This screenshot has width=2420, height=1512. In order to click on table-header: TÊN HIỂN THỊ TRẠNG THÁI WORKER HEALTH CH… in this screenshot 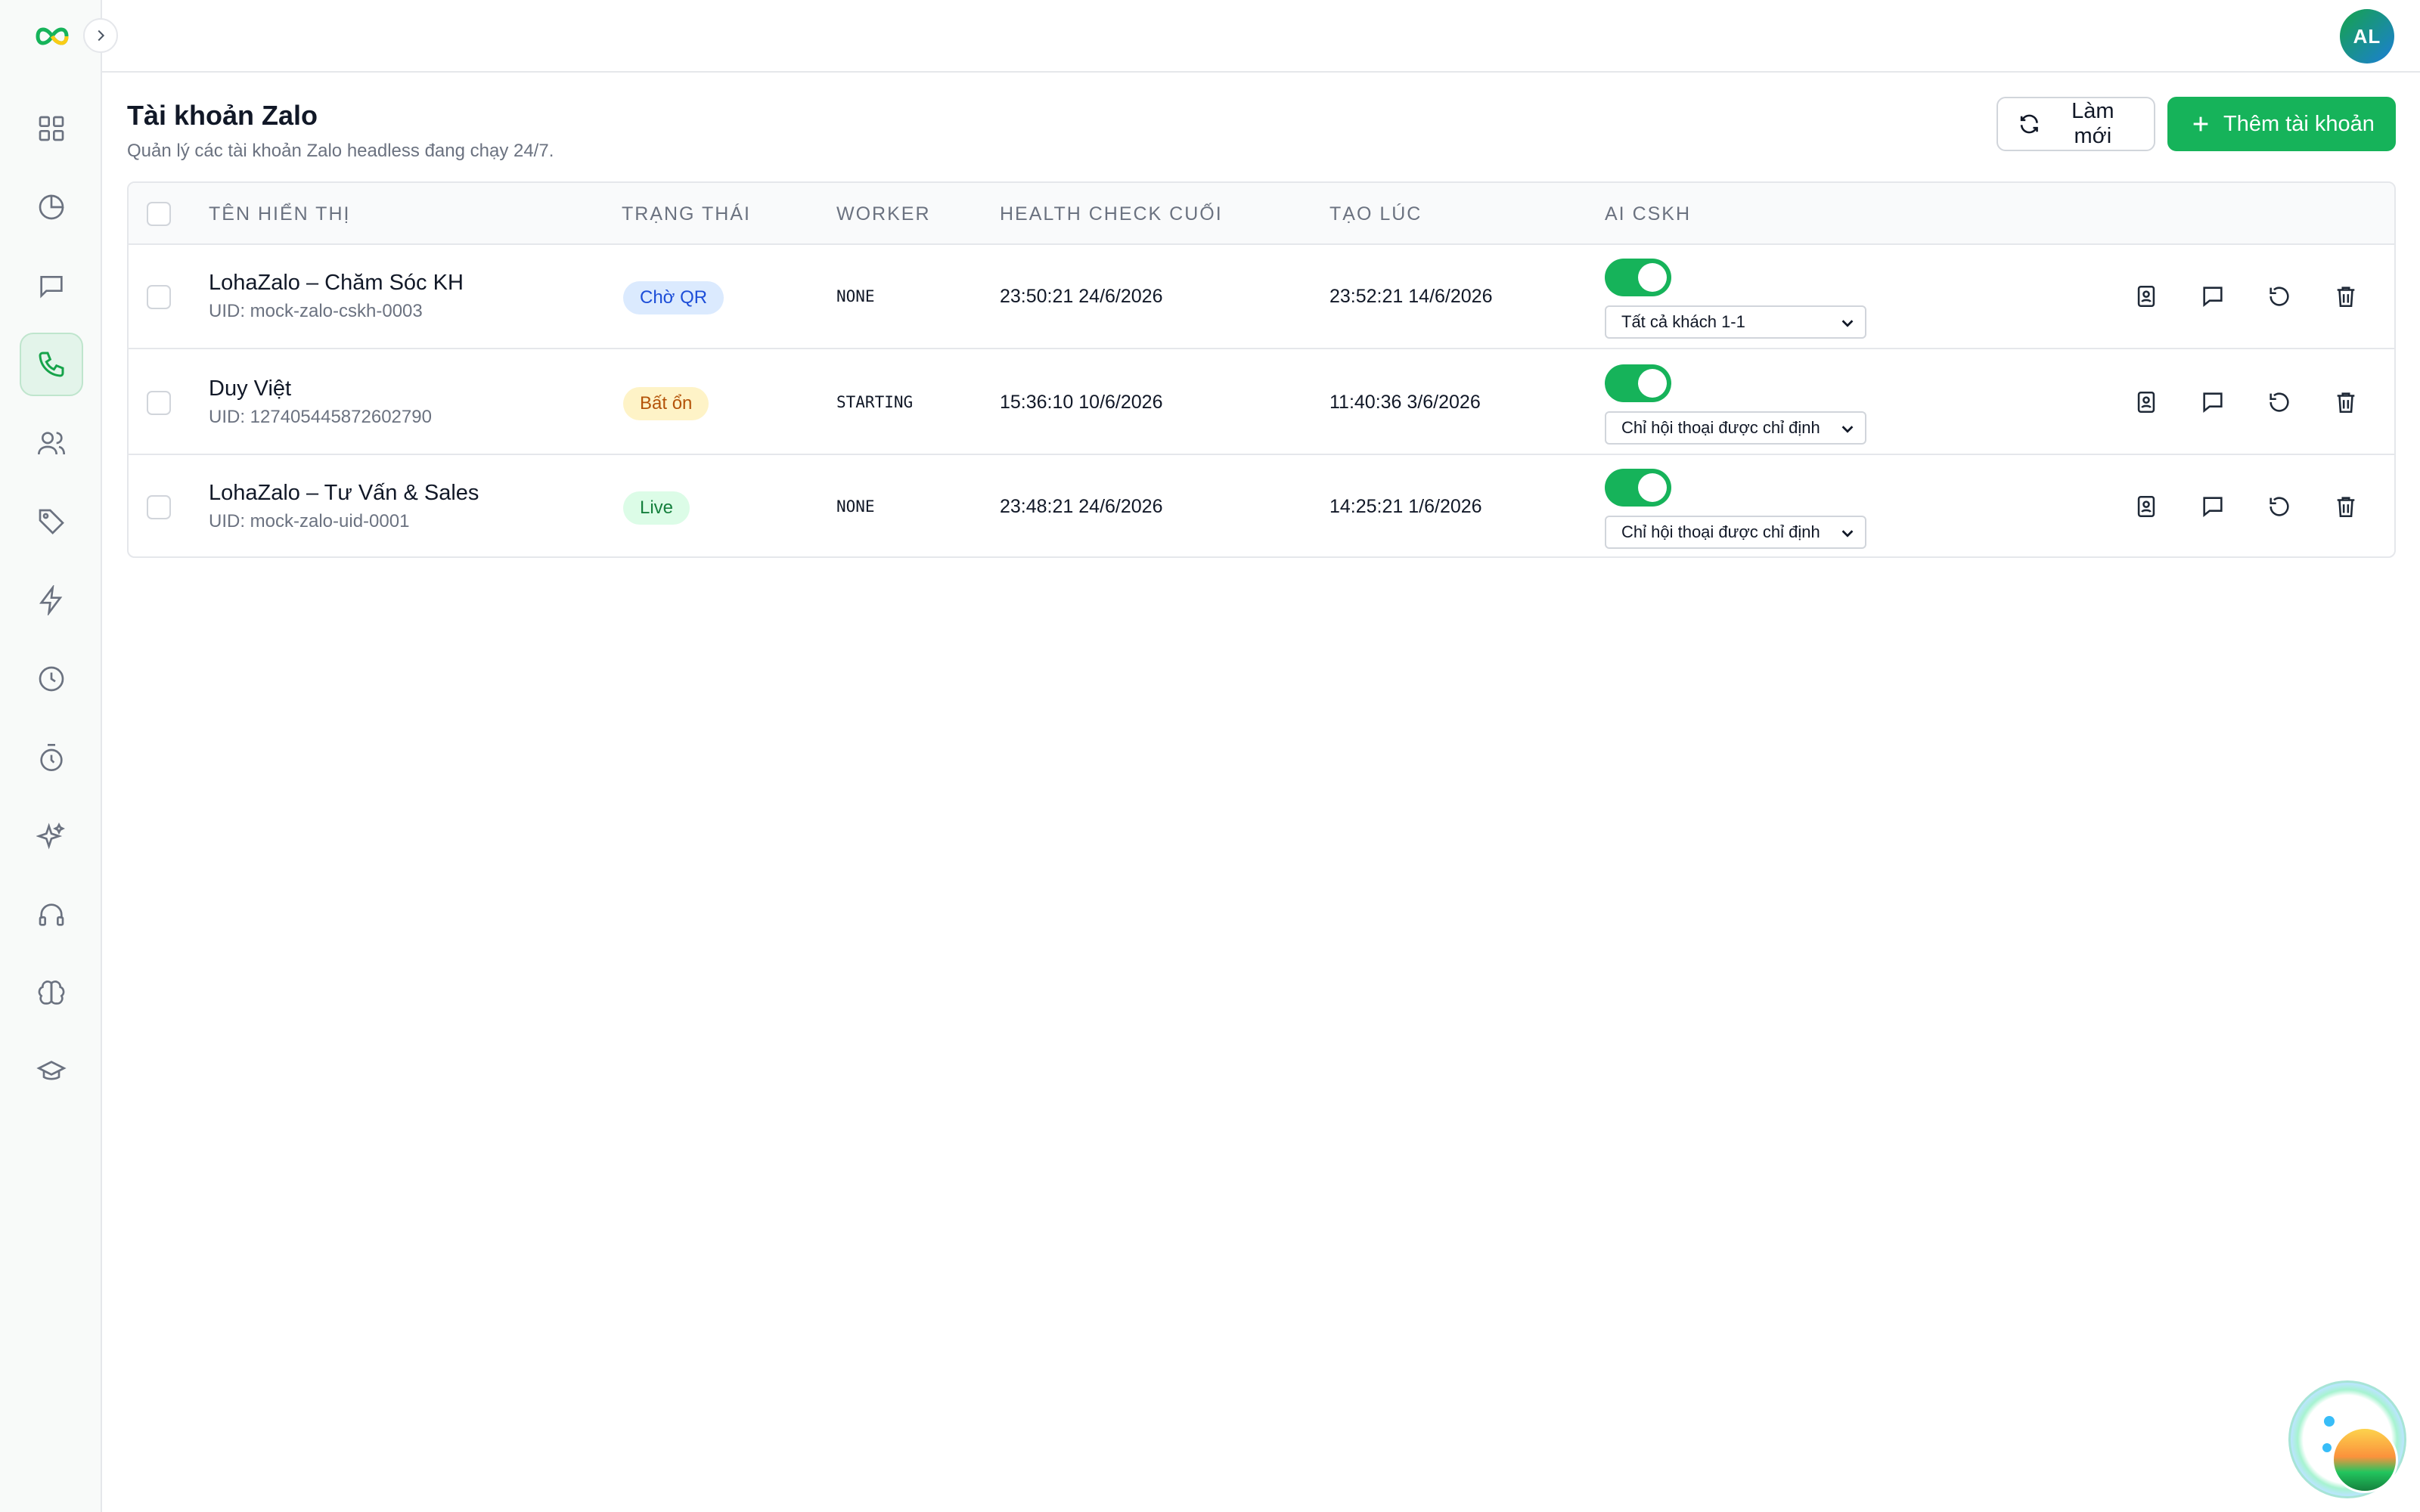, I will do `click(1261, 214)`.